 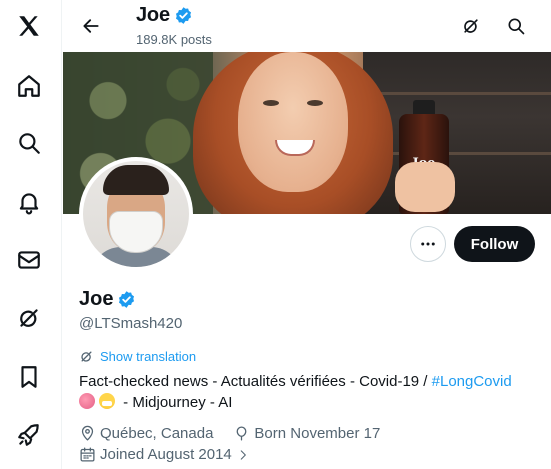 I want to click on show-translation-link: Show translation, so click(x=137, y=356).